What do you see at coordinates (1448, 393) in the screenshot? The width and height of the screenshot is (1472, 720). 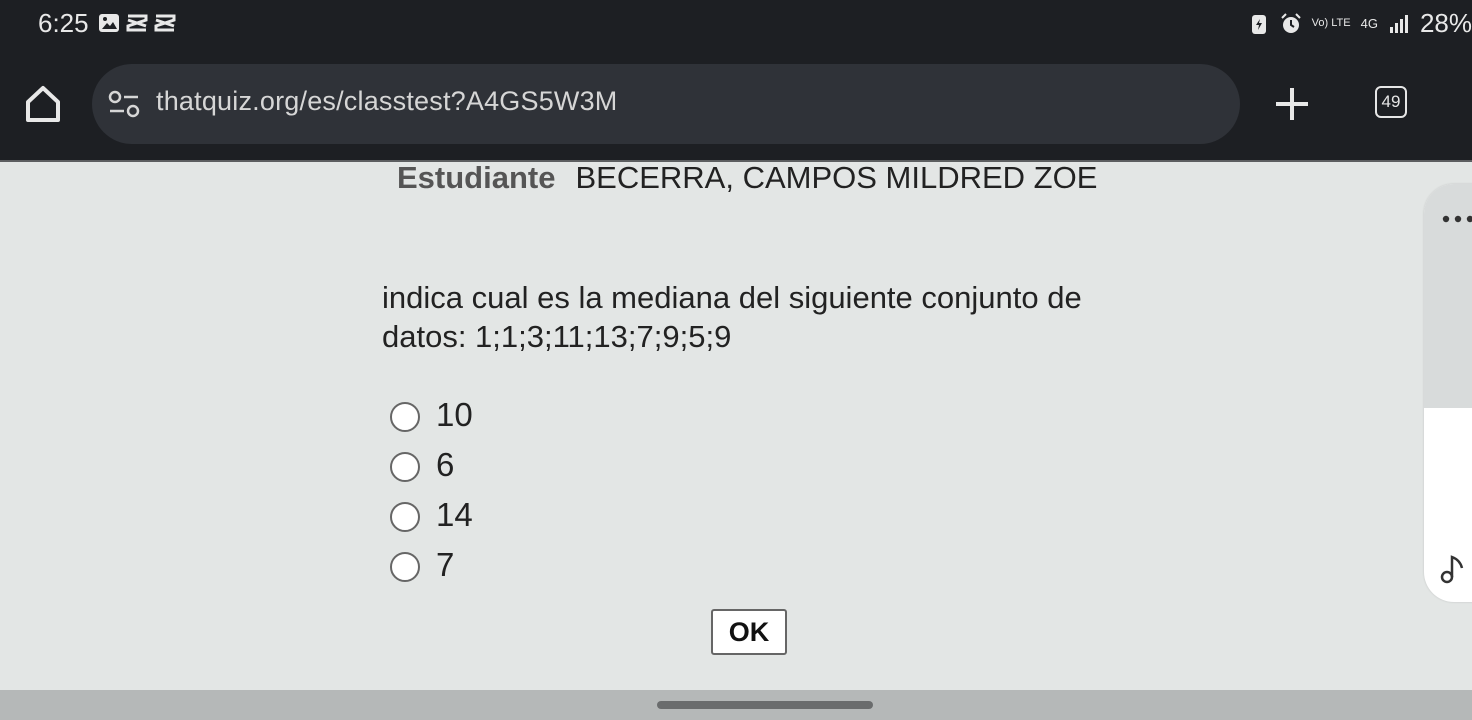 I see `floating-side-panel` at bounding box center [1448, 393].